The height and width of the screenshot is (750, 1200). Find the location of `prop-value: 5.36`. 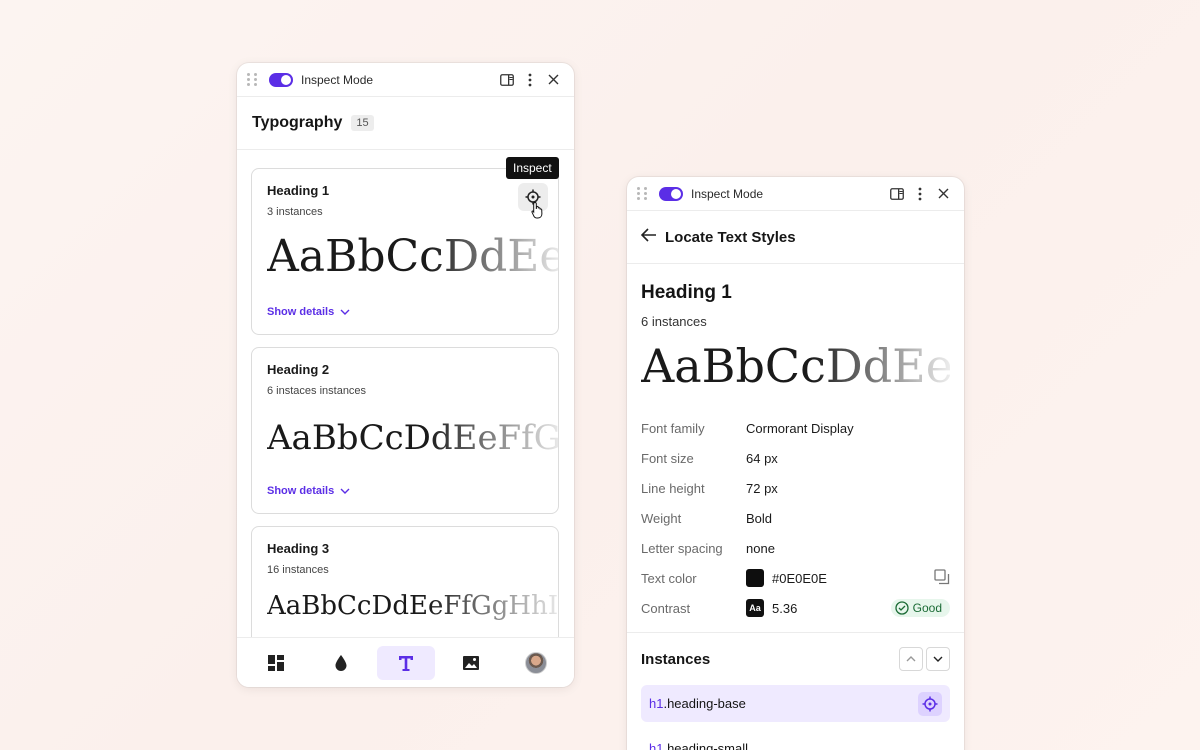

prop-value: 5.36 is located at coordinates (785, 608).